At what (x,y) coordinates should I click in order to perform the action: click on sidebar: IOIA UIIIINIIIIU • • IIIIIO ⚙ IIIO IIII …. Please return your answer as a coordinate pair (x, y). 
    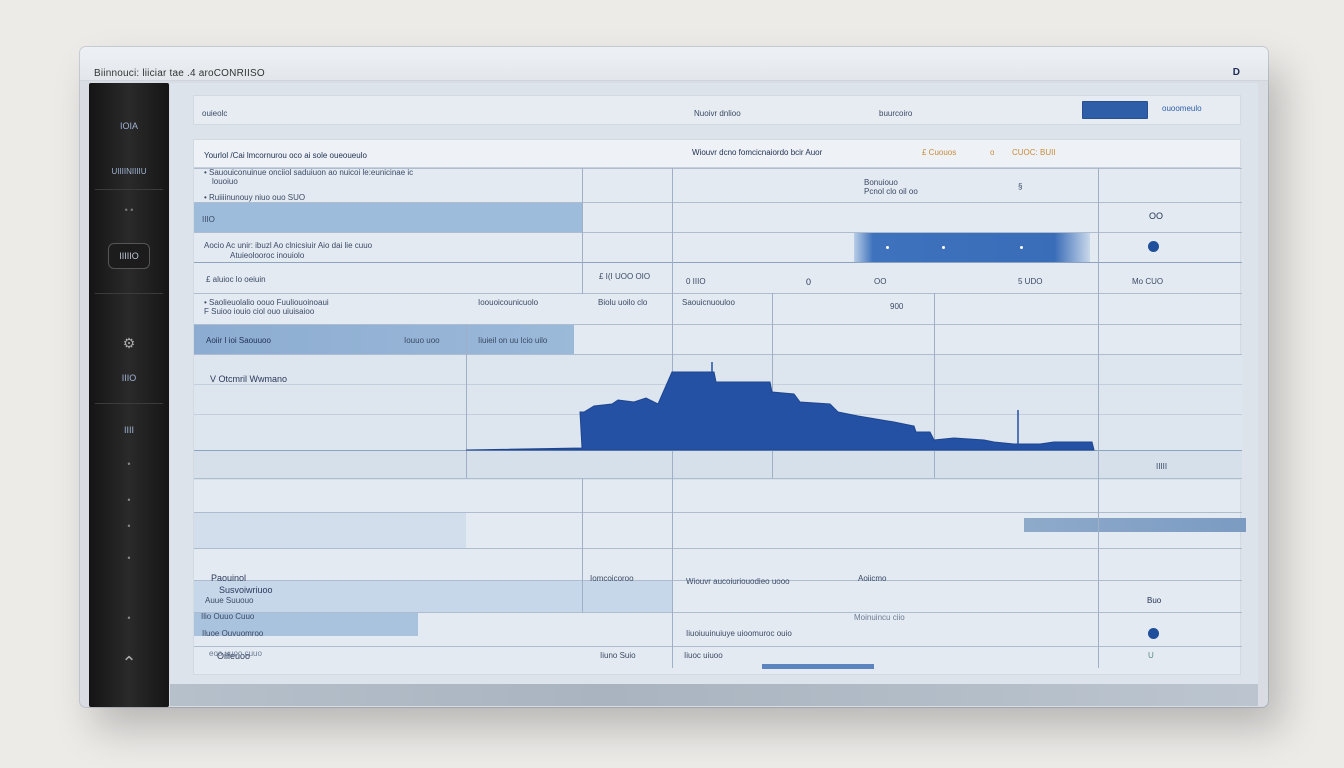
    Looking at the image, I should click on (129, 395).